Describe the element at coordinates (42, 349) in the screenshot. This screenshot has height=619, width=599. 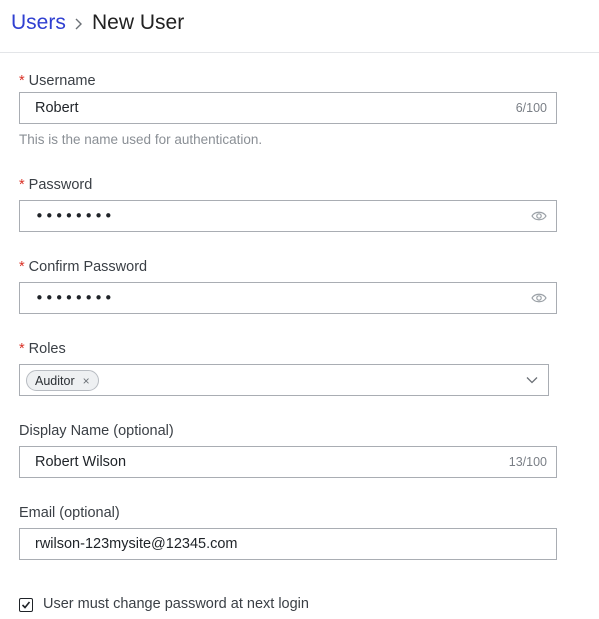
I see `roles-label: * Roles` at that location.